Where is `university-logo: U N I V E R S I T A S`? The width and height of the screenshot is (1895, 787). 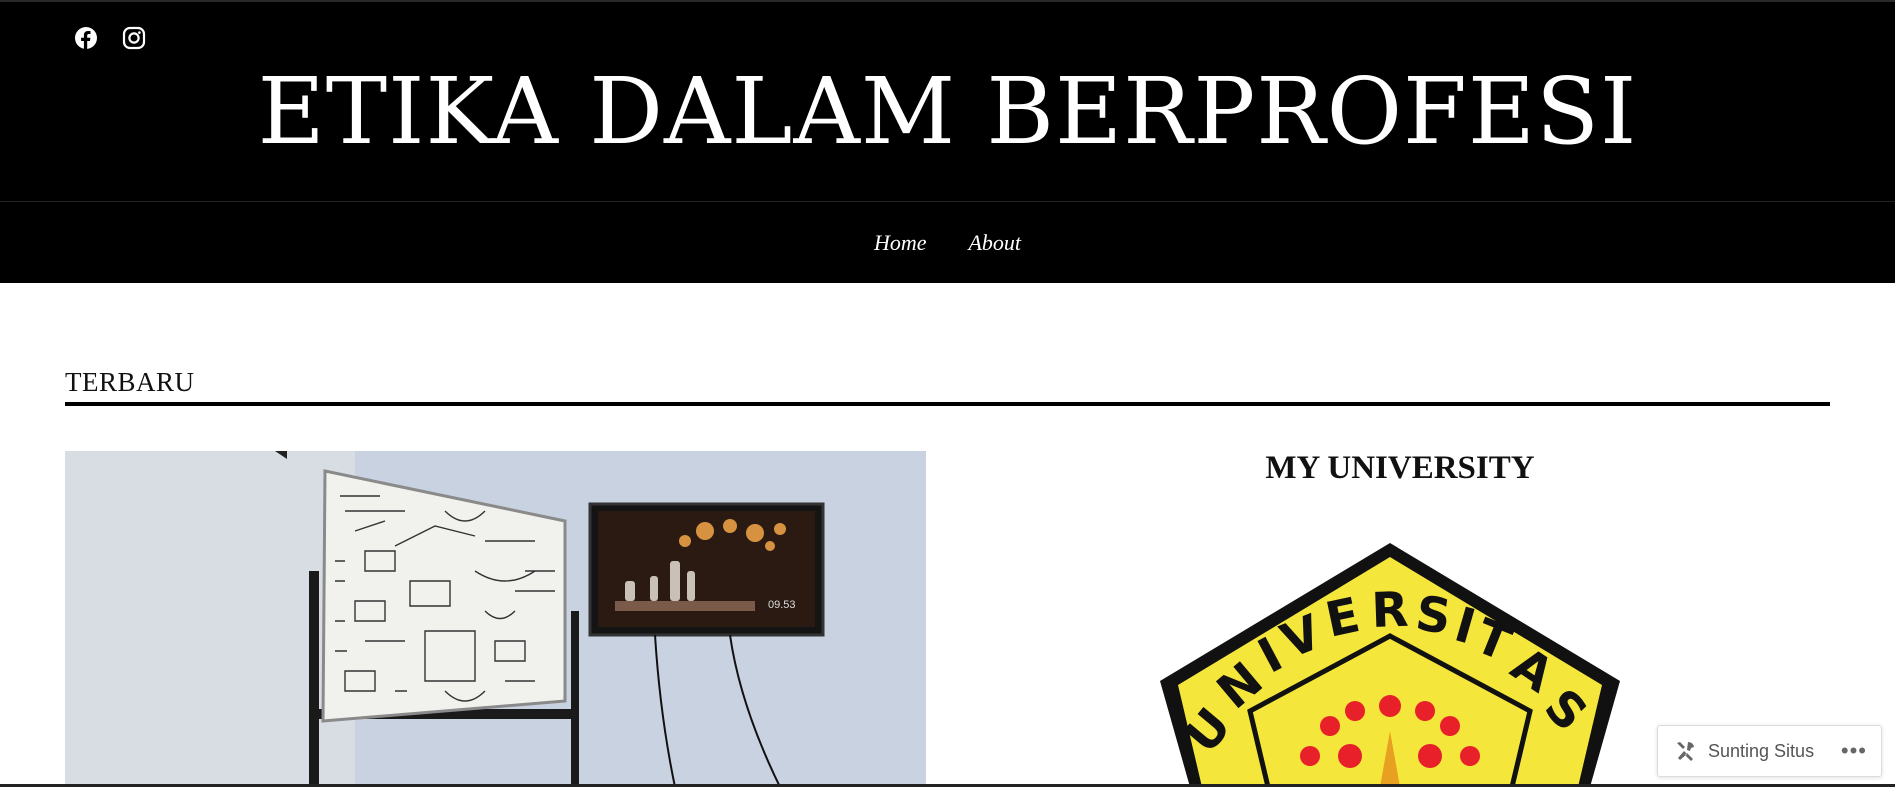 university-logo: U N I V E R S I T A S is located at coordinates (1390, 664).